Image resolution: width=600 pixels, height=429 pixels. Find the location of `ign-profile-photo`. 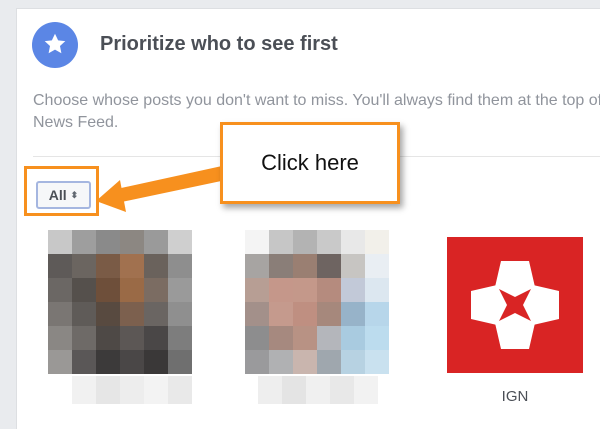

ign-profile-photo is located at coordinates (515, 305).